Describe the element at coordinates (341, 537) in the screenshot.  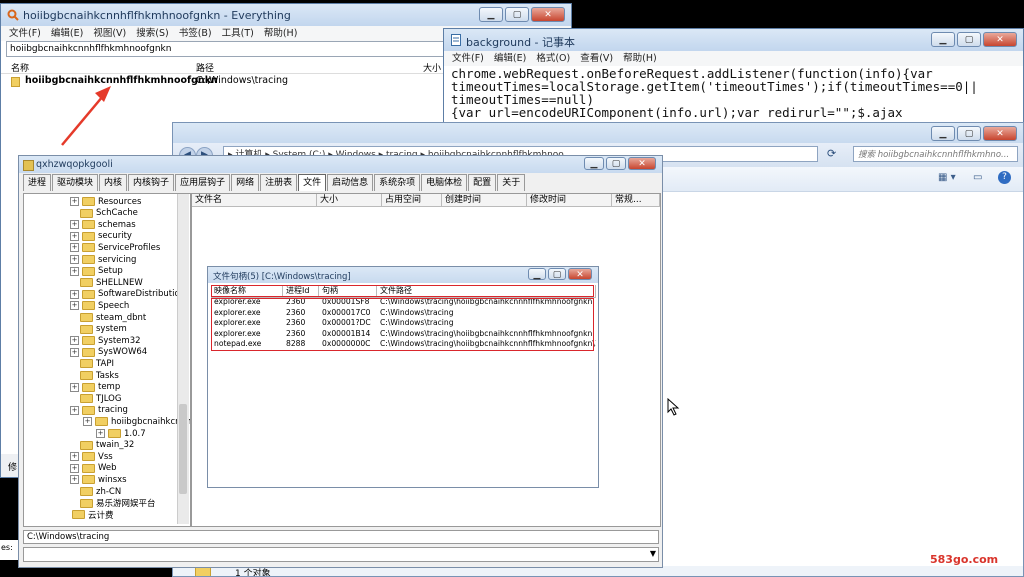
I see `path-field: C:\Windows\tracing` at that location.